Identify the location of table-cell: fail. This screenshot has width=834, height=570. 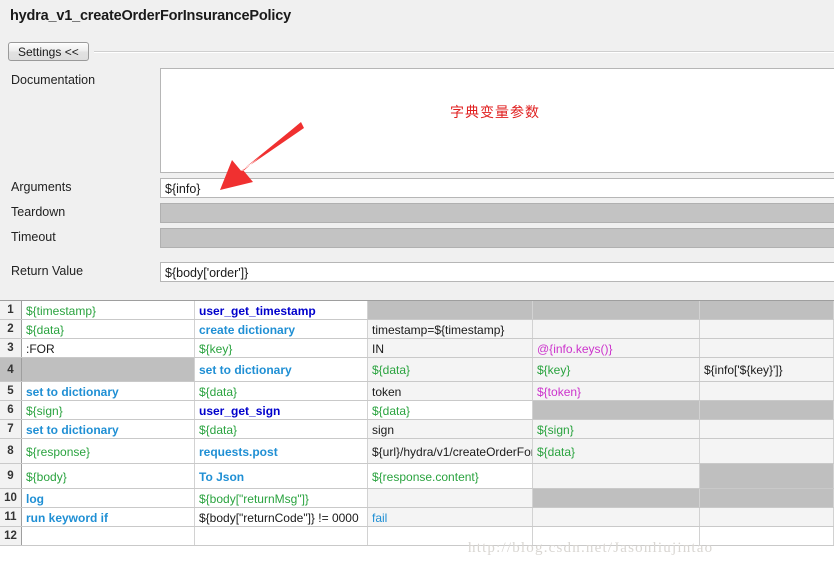
(450, 517).